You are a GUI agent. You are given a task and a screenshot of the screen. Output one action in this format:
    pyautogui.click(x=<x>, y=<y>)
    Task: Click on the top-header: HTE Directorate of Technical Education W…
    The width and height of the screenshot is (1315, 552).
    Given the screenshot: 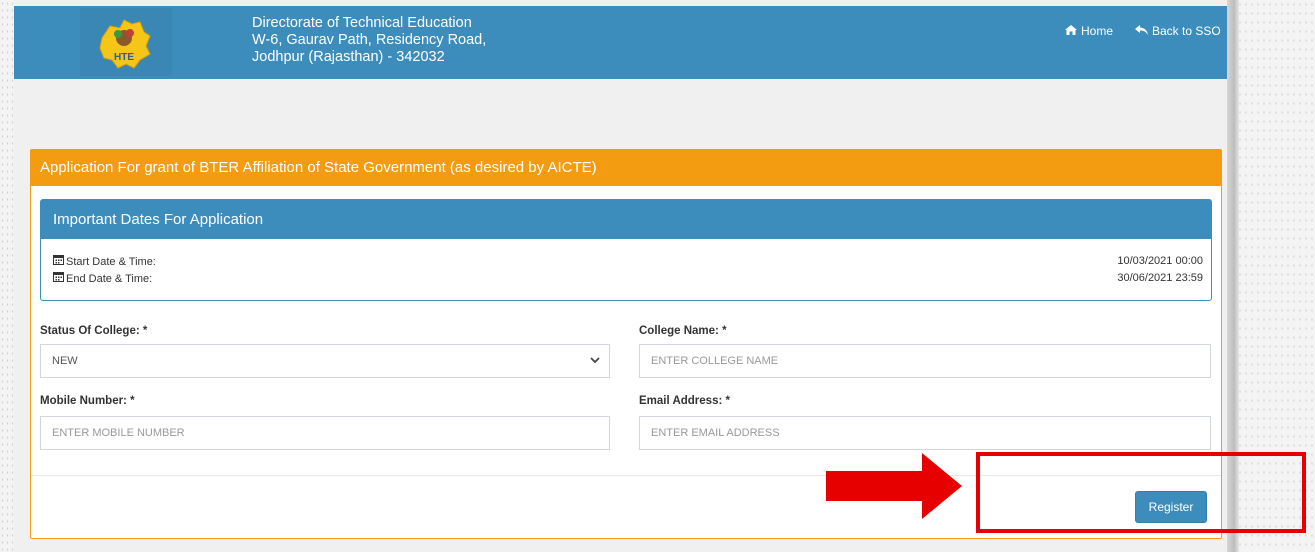 What is the action you would take?
    pyautogui.click(x=620, y=42)
    